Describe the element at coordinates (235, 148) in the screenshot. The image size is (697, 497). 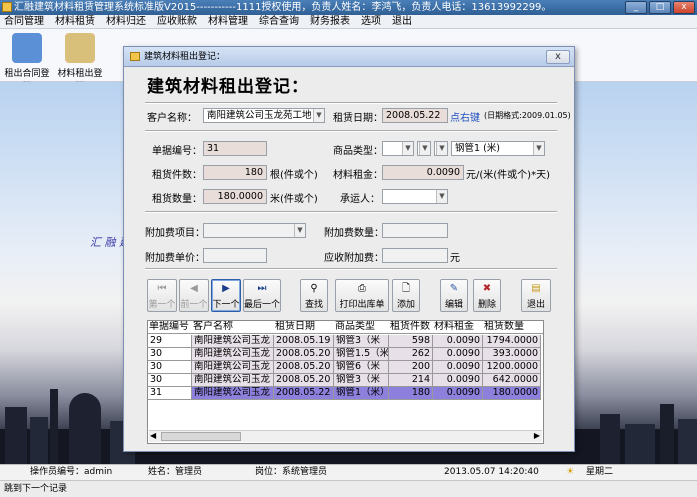
I see `doc-no-field: 31` at that location.